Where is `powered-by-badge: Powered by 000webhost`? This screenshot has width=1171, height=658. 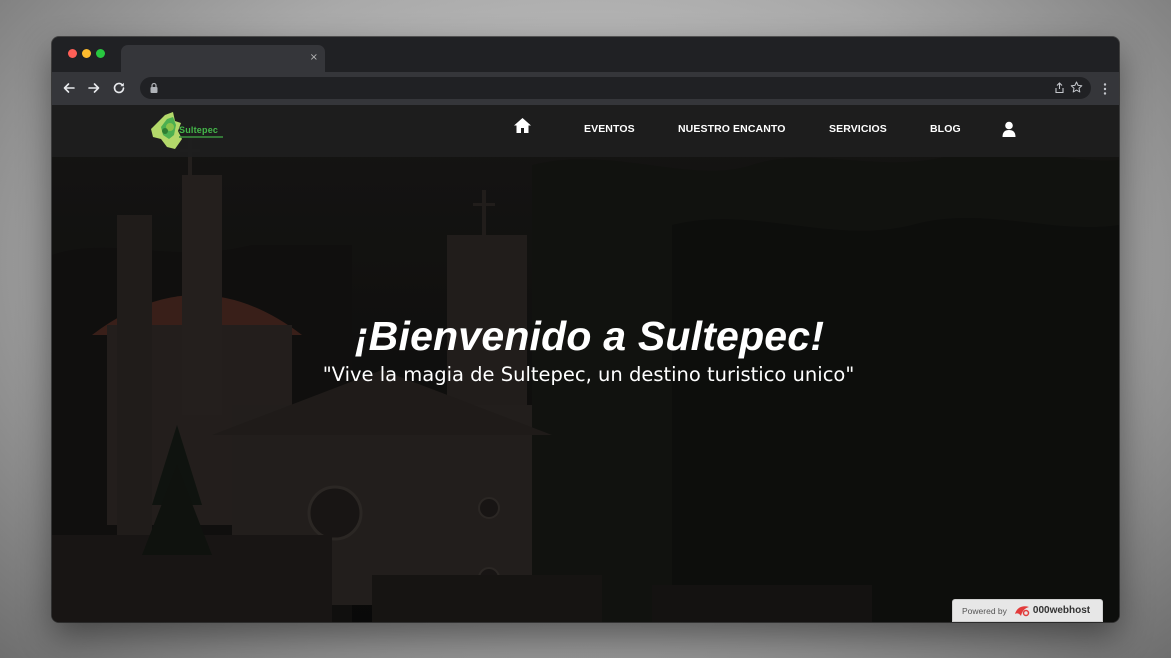 powered-by-badge: Powered by 000webhost is located at coordinates (1027, 610).